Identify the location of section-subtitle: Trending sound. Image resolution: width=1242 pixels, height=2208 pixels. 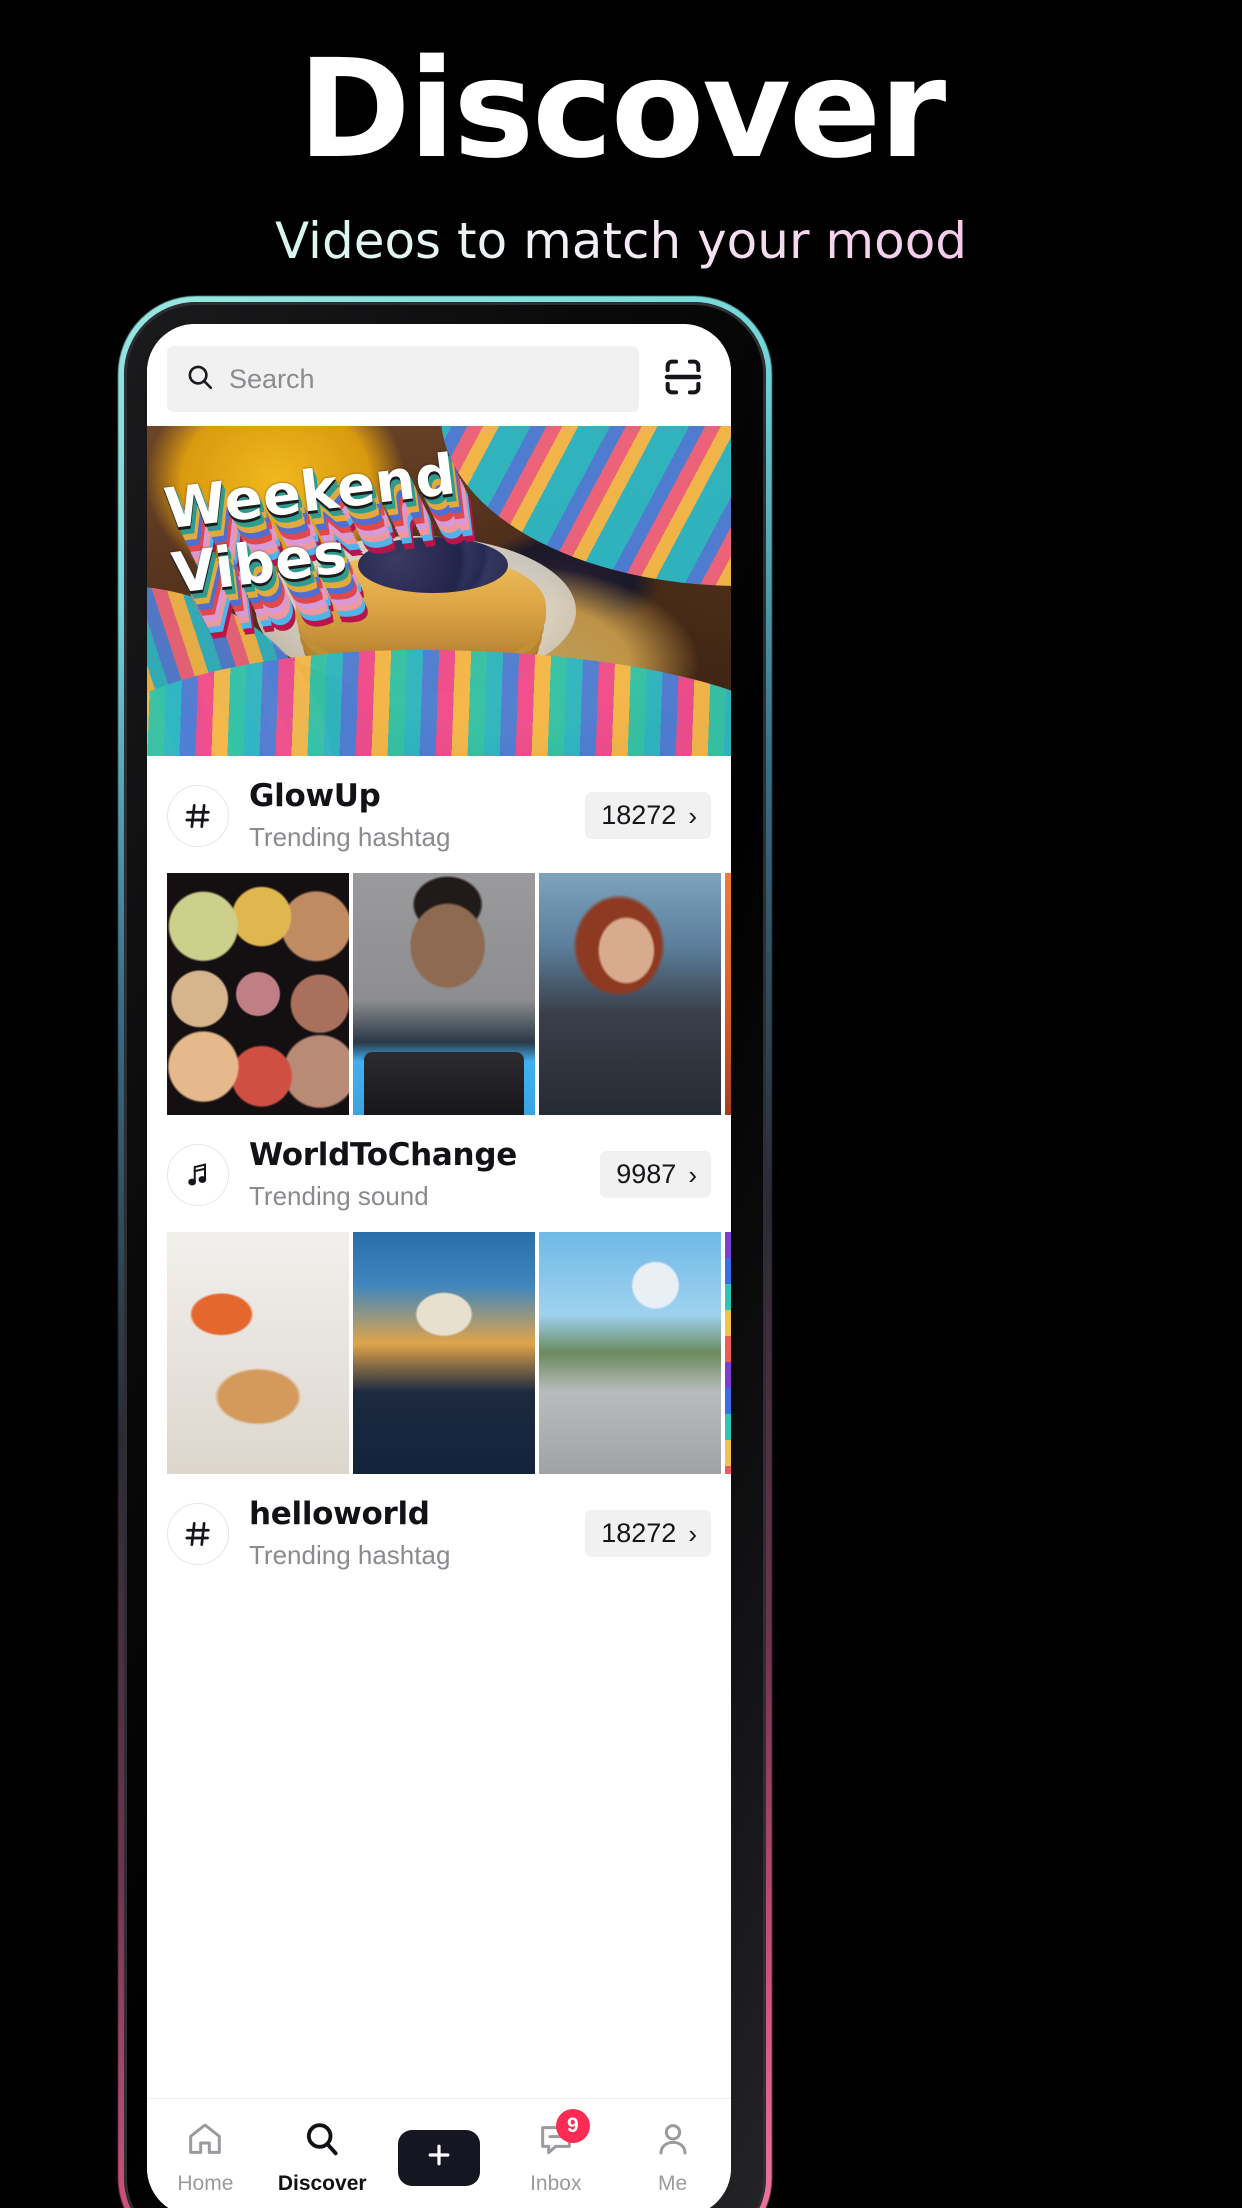
(339, 1196).